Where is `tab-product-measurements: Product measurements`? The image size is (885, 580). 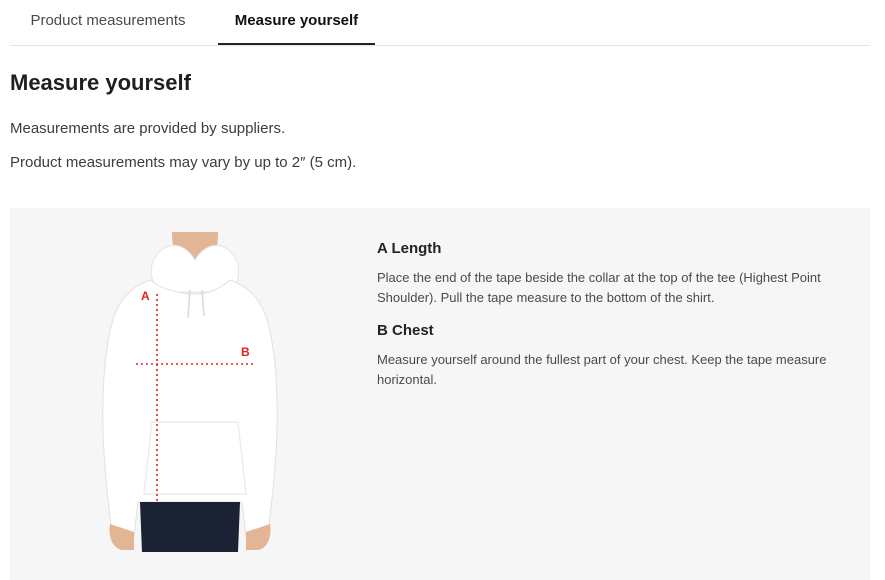
tab-product-measurements: Product measurements is located at coordinates (108, 22).